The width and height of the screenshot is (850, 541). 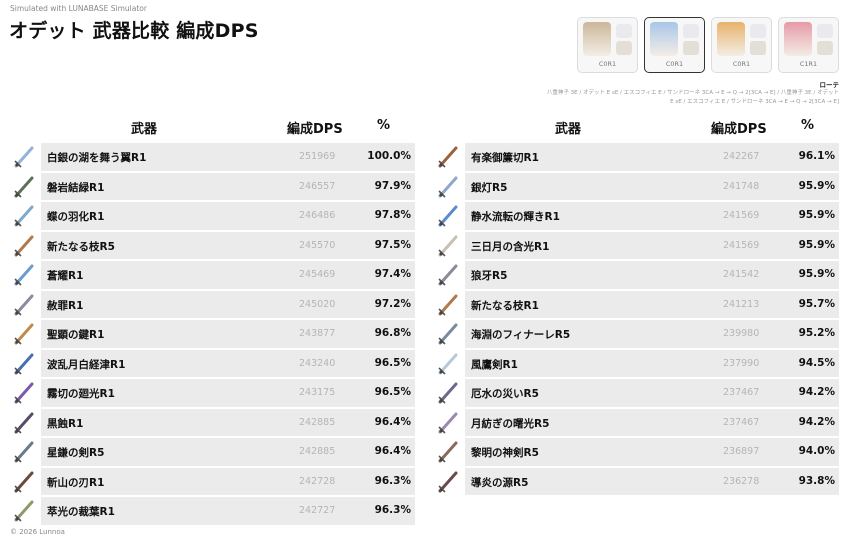 I want to click on column-header-dps: 編成DPS, so click(x=315, y=129).